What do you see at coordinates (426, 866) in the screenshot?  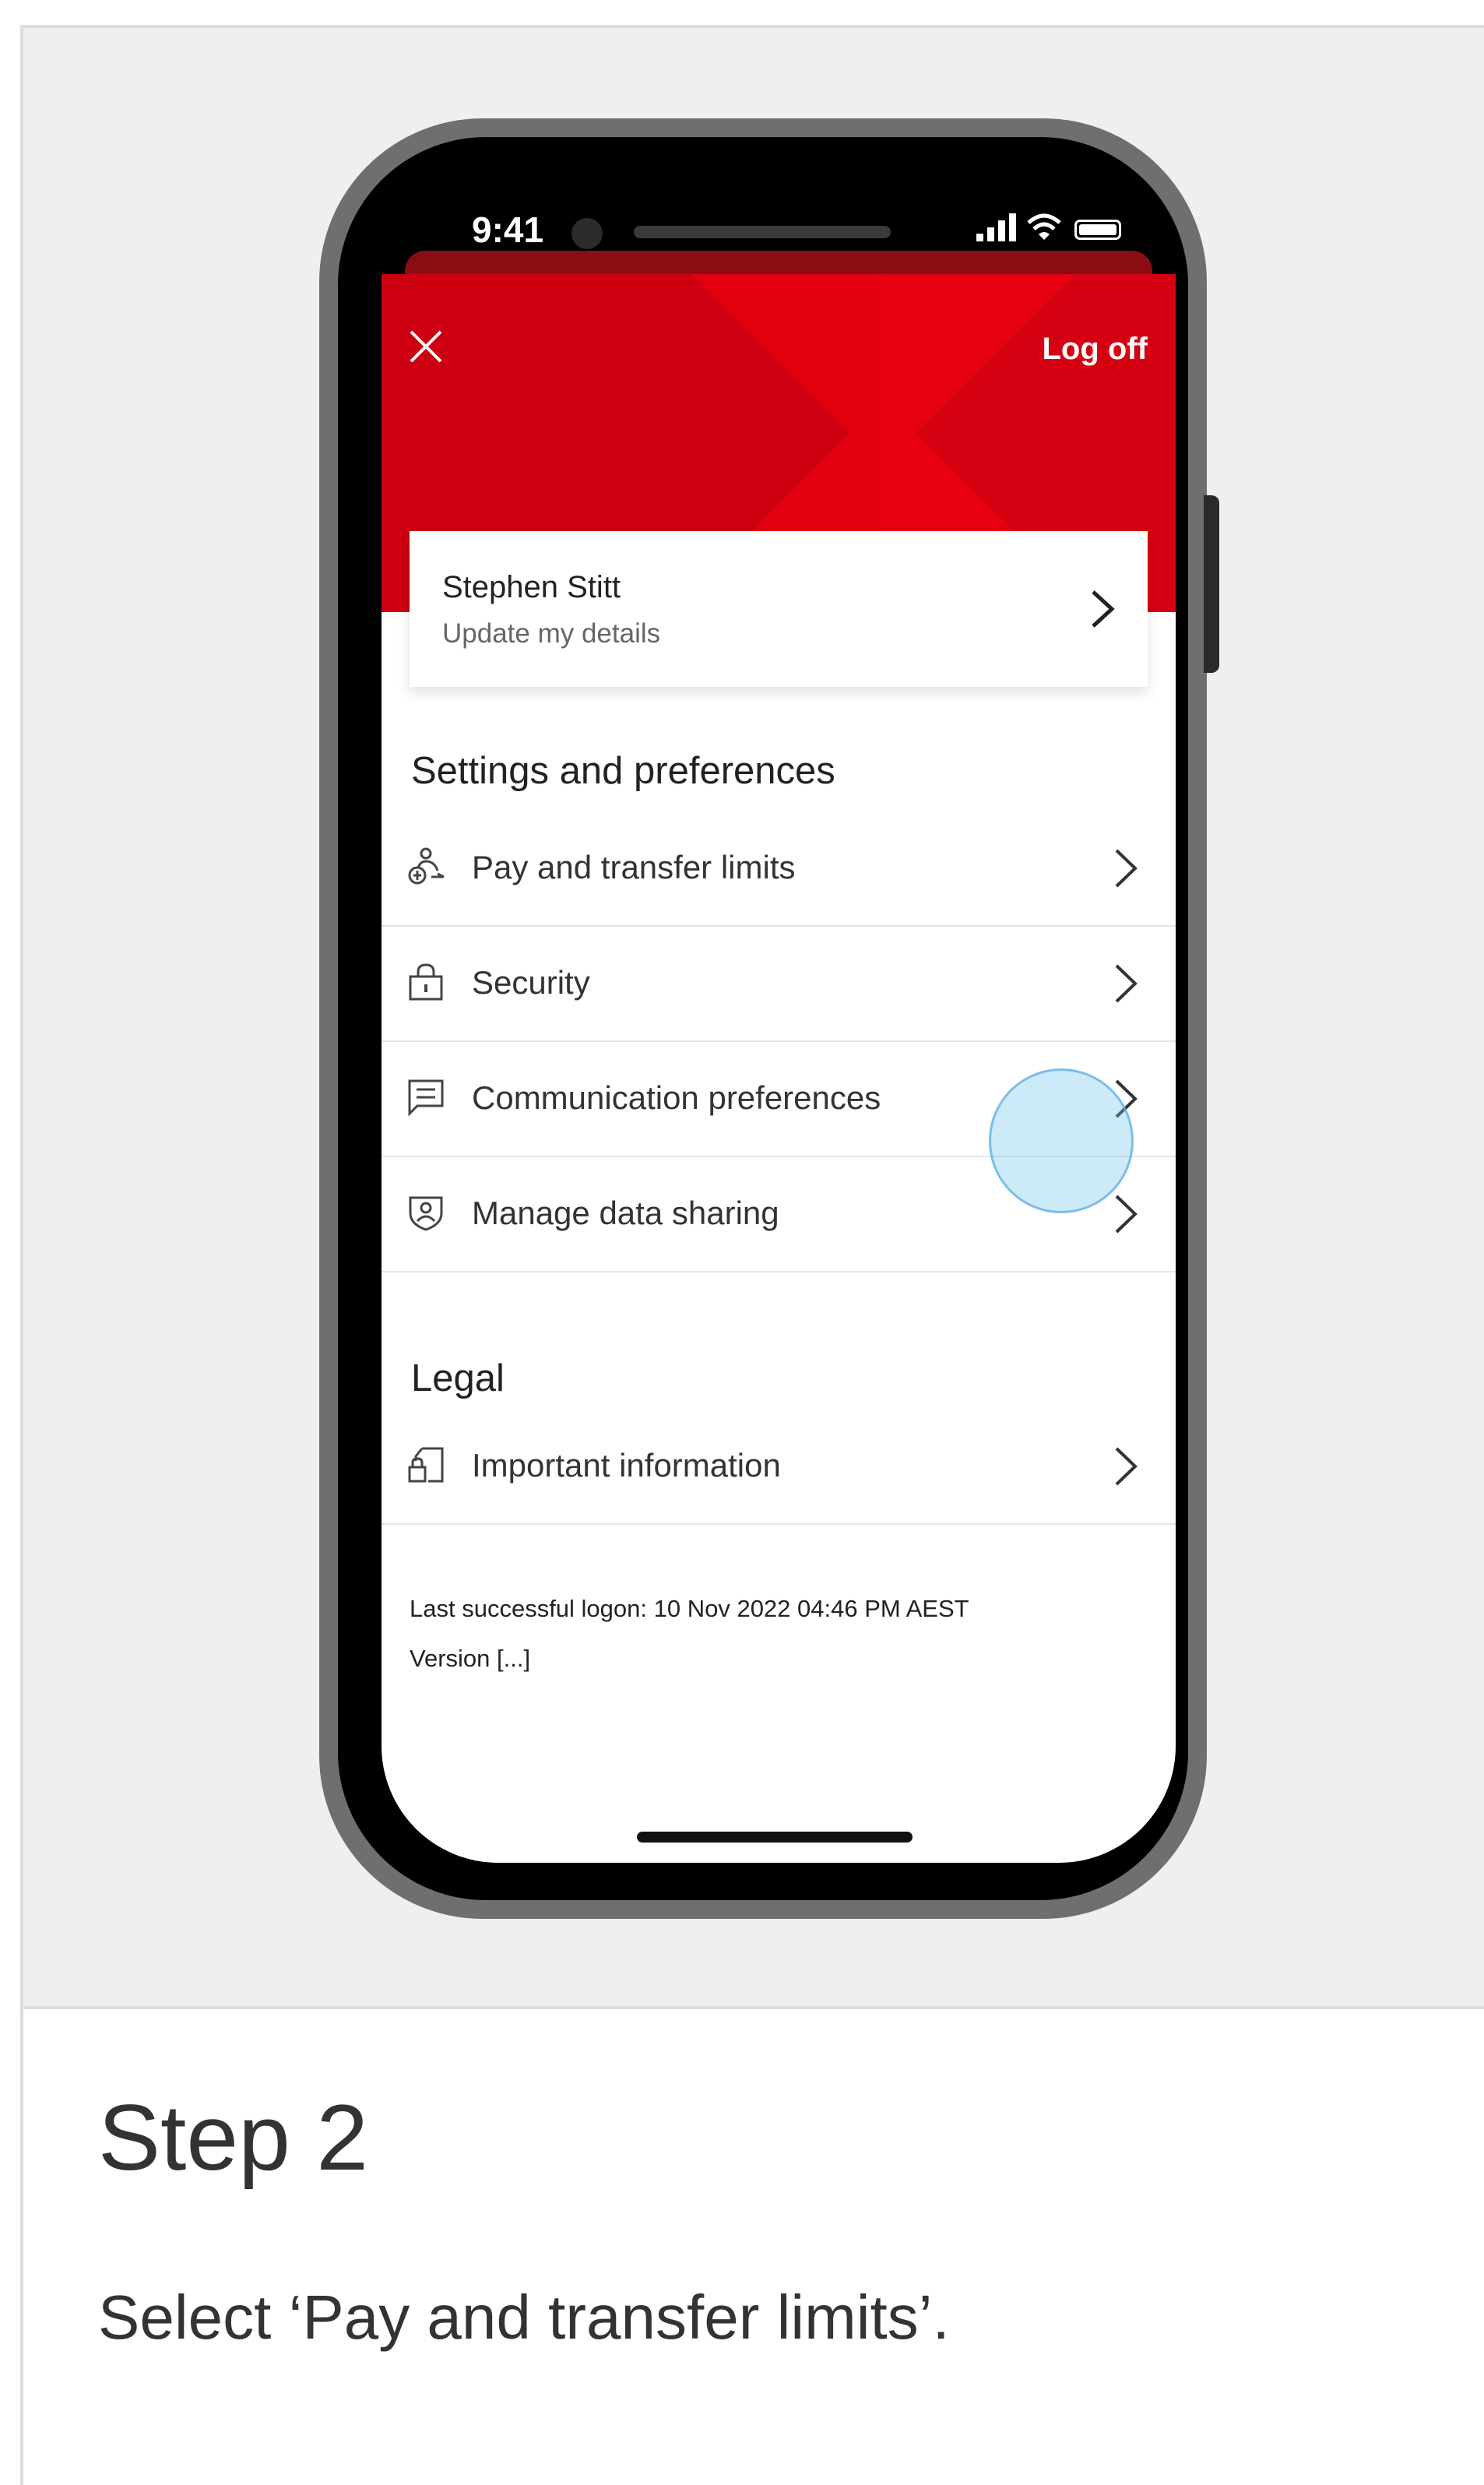 I see `person-money-icon` at bounding box center [426, 866].